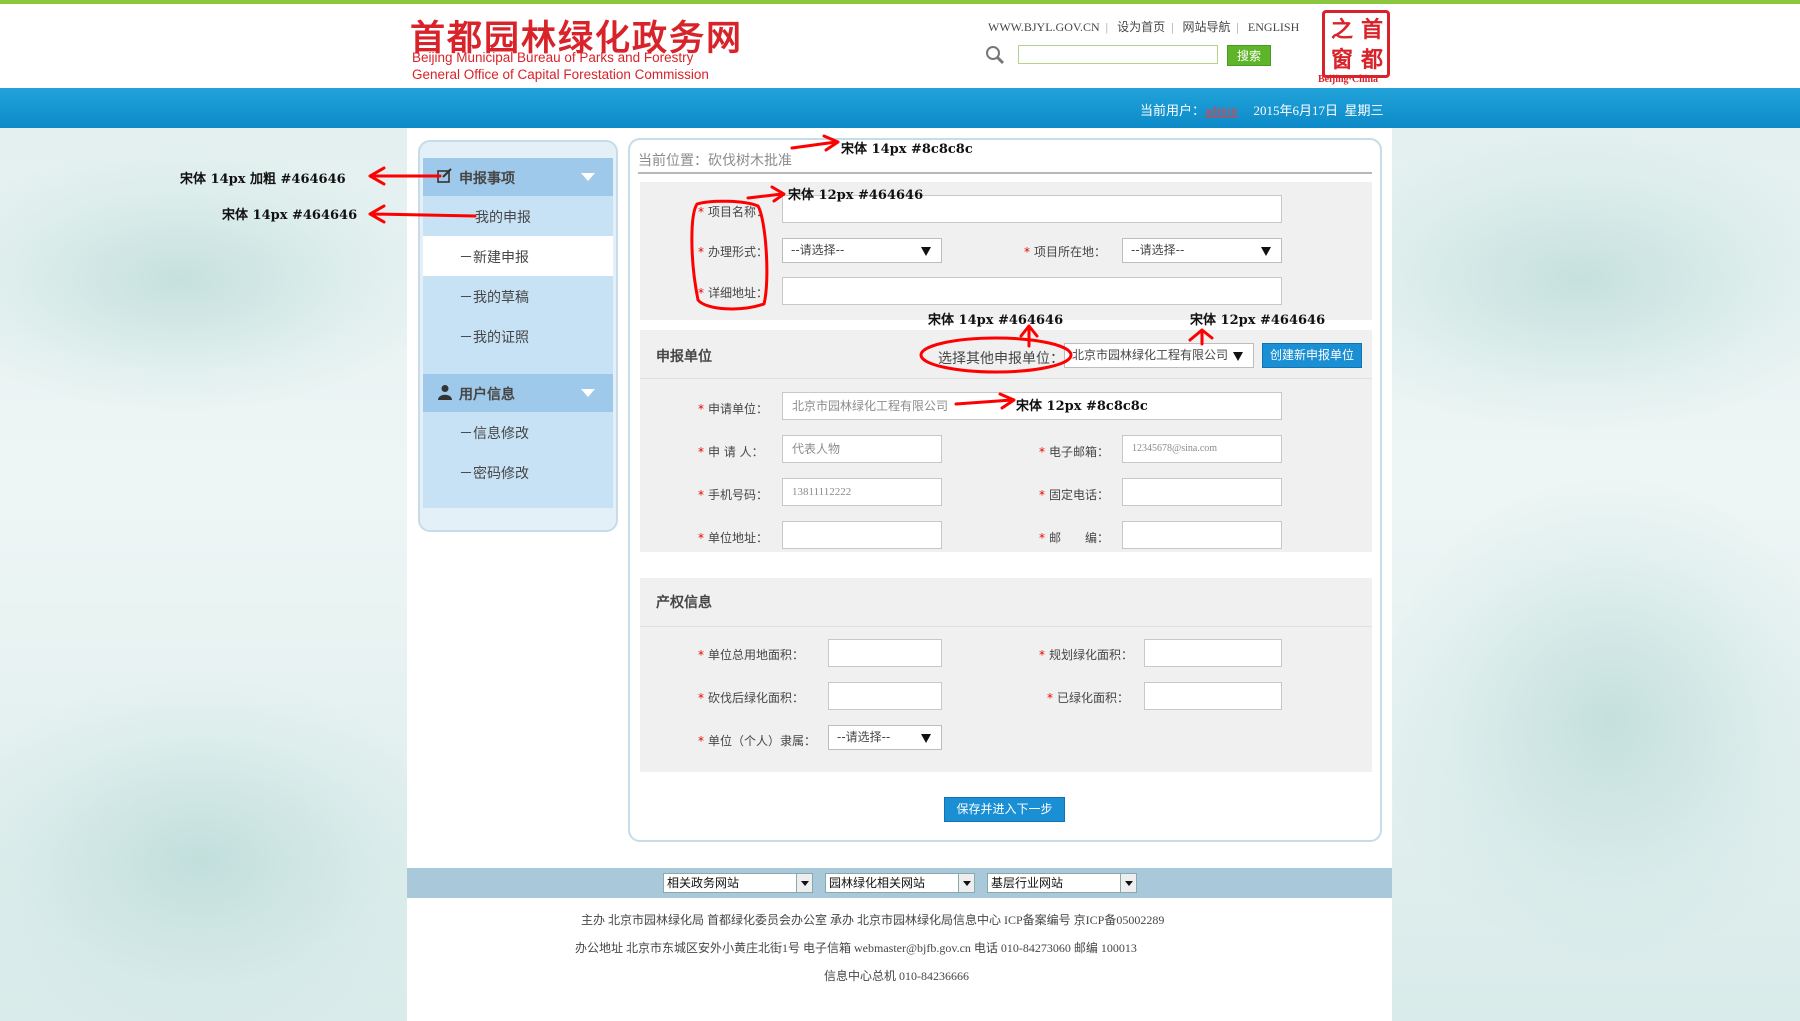  I want to click on related-gov-sites-select: 相关政务网站, so click(738, 883).